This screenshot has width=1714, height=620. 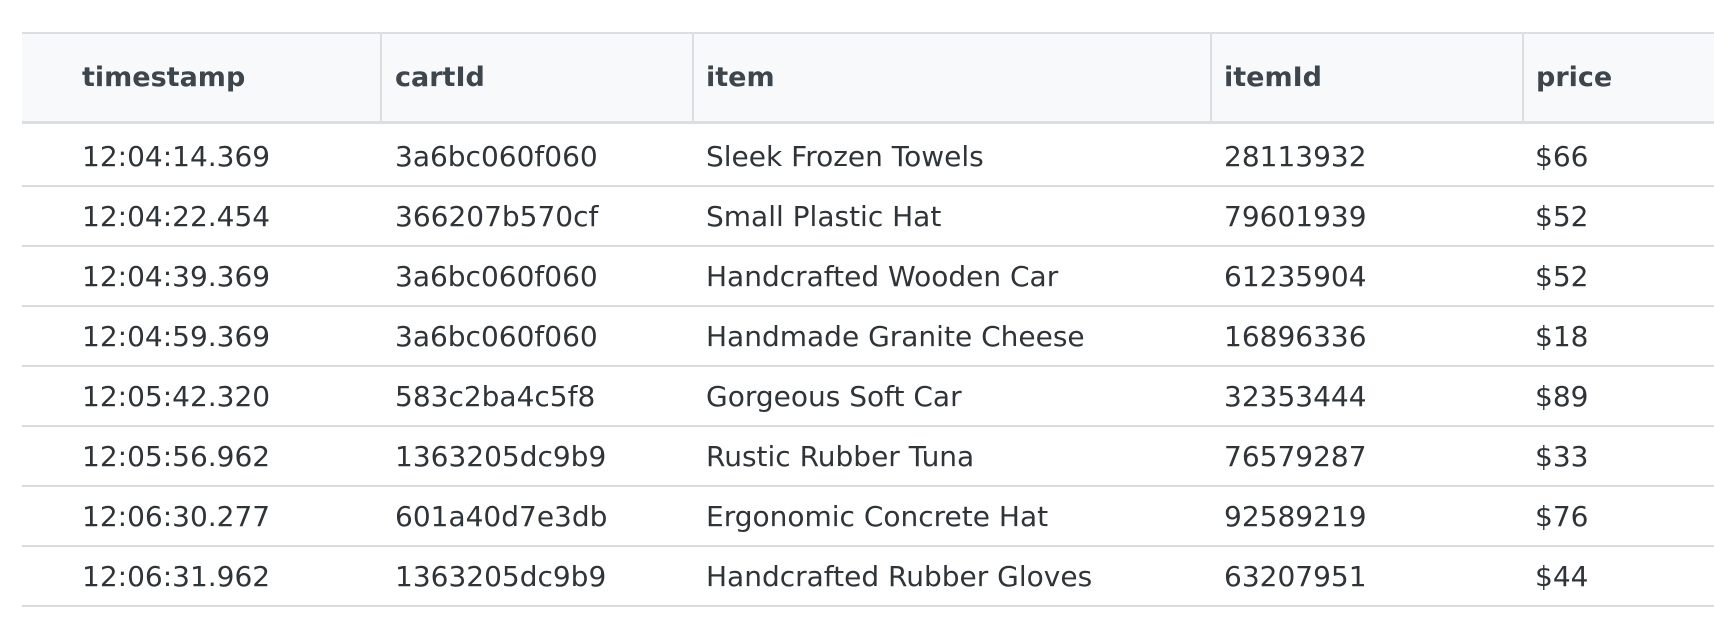 I want to click on cell-price: $18, so click(x=1562, y=336).